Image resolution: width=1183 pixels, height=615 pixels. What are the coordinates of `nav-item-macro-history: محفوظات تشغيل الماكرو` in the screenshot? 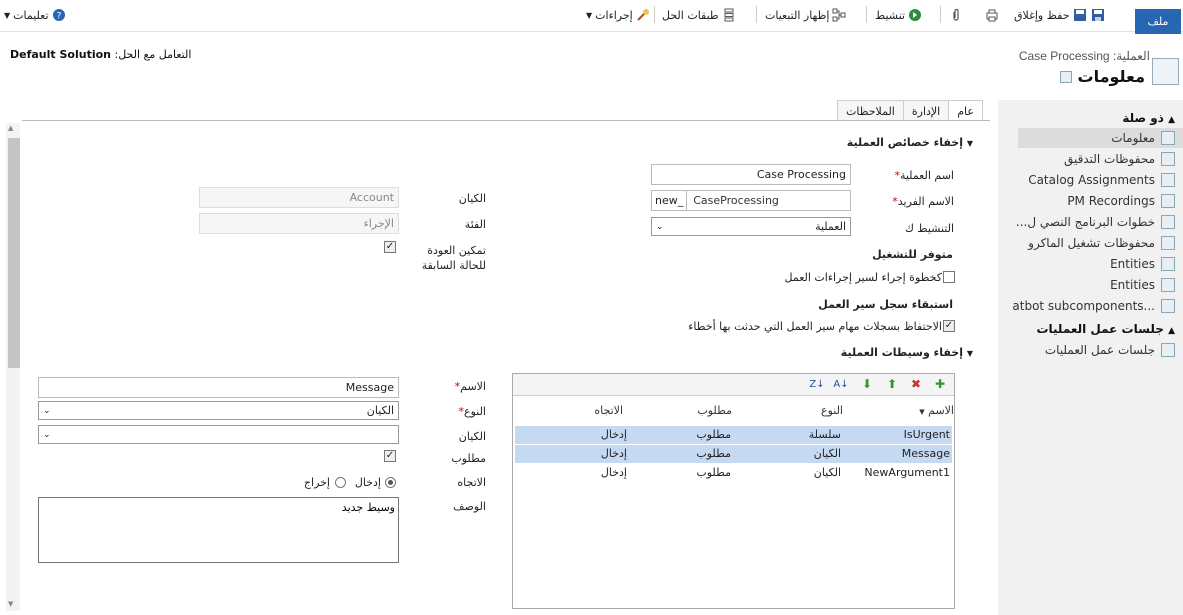 It's located at (1100, 243).